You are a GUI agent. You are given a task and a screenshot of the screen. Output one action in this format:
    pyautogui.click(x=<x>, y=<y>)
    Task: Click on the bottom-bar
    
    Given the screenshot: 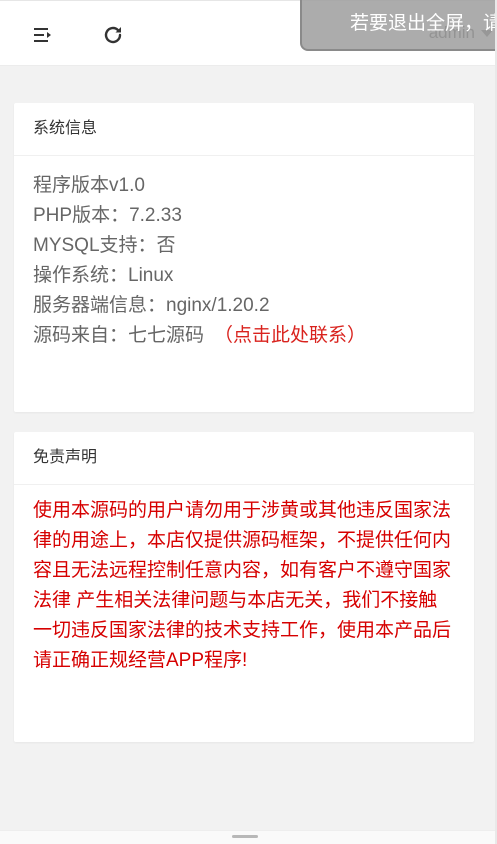 What is the action you would take?
    pyautogui.click(x=248, y=837)
    